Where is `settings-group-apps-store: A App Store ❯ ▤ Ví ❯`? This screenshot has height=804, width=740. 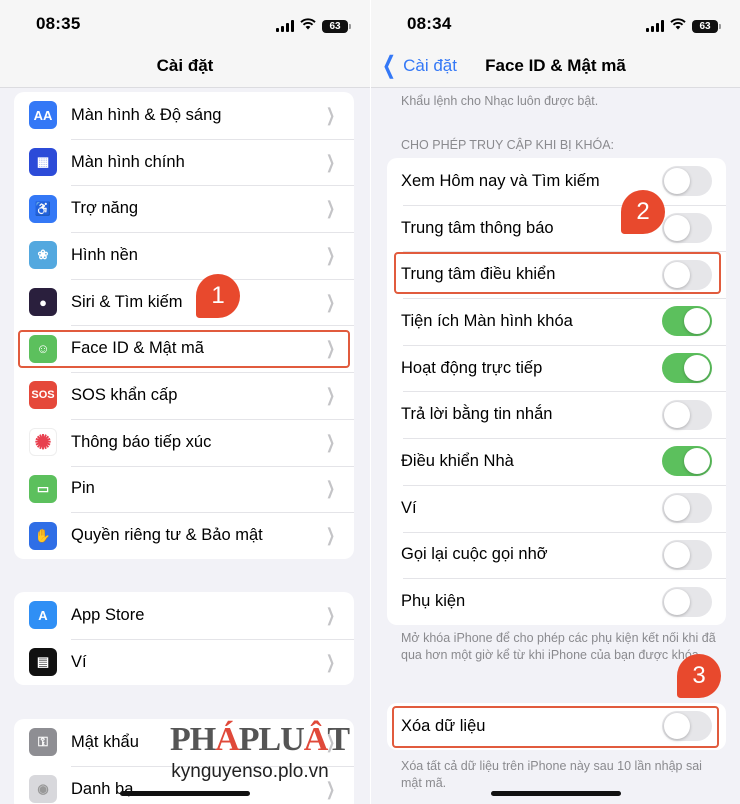
settings-group-apps-store: A App Store ❯ ▤ Ví ❯ is located at coordinates (184, 639).